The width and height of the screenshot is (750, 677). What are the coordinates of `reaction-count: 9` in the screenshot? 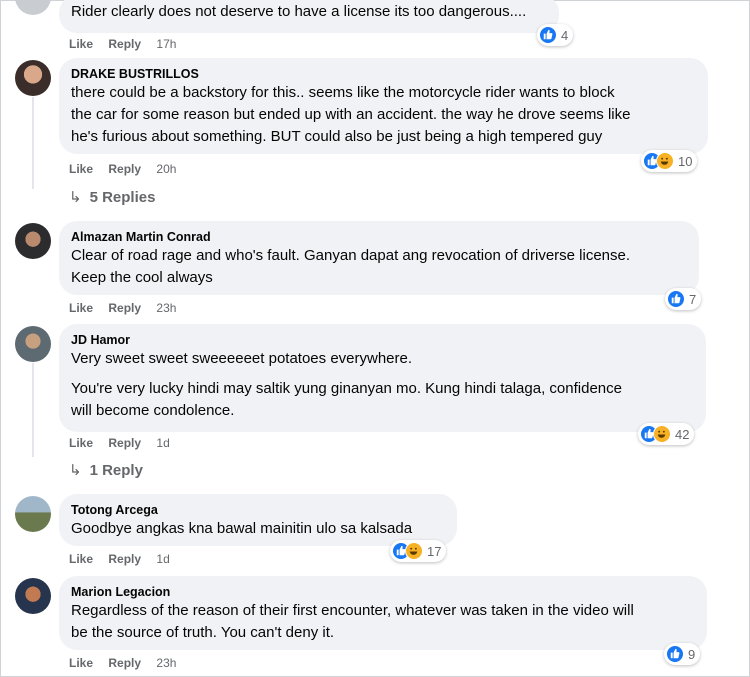 It's located at (692, 654).